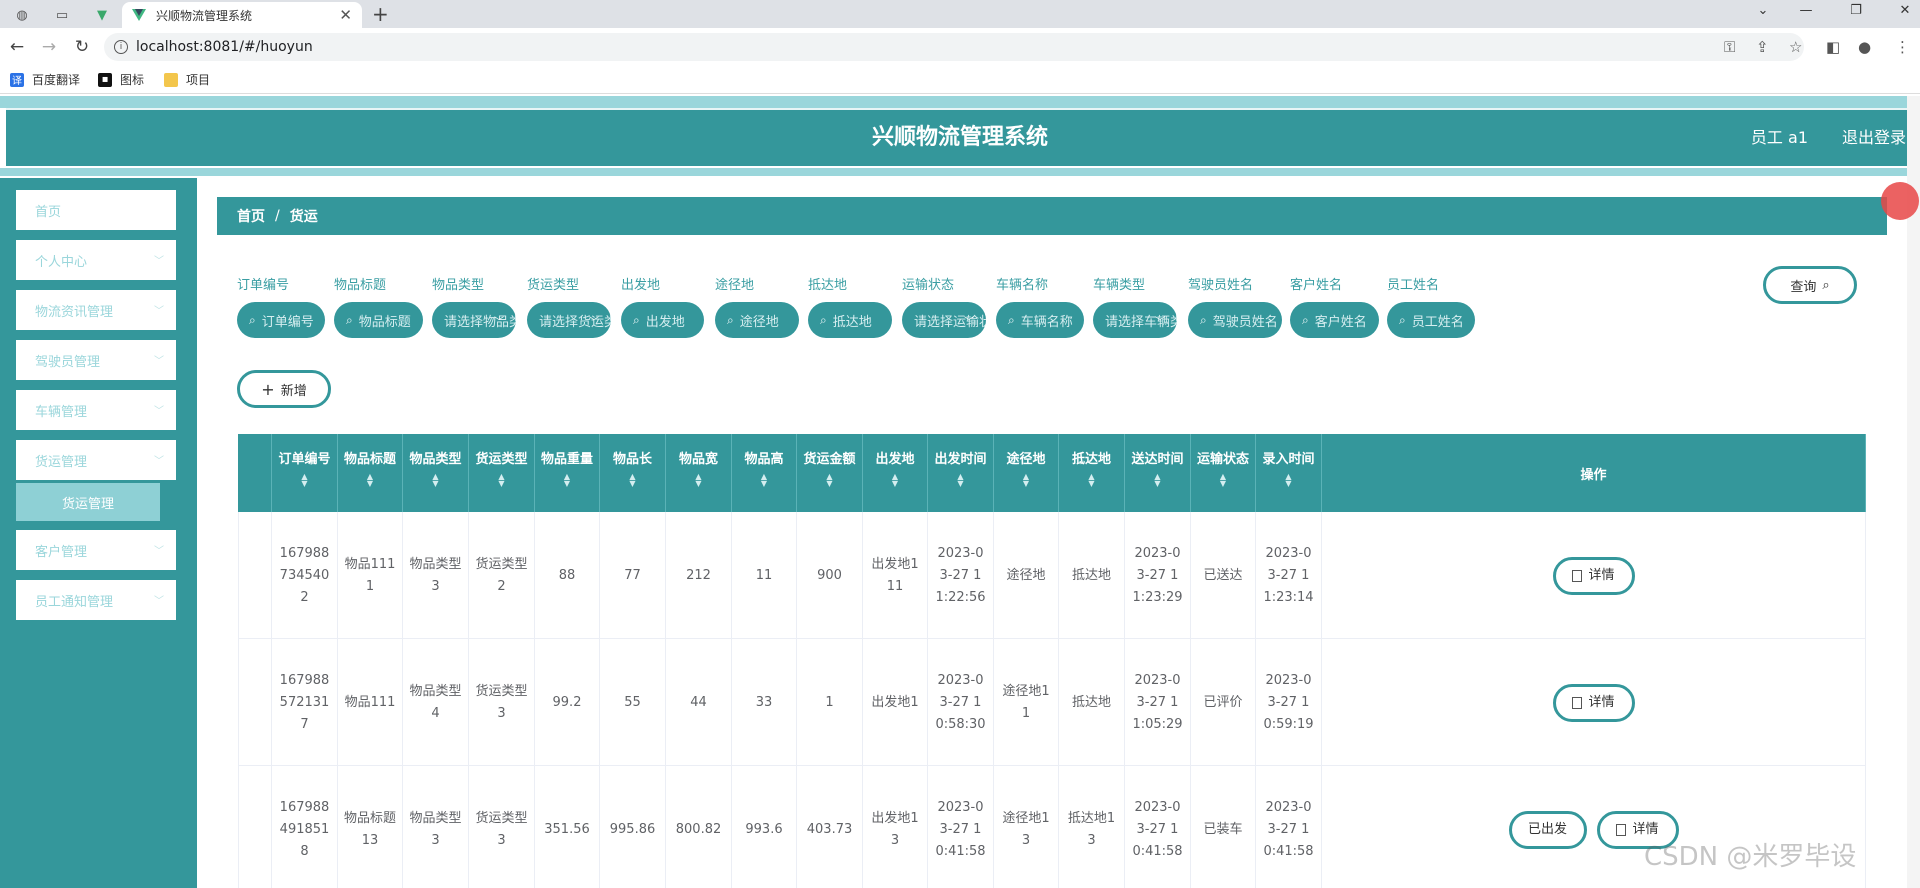  Describe the element at coordinates (1810, 285) in the screenshot. I see `query-button: 查询 ⌕` at that location.